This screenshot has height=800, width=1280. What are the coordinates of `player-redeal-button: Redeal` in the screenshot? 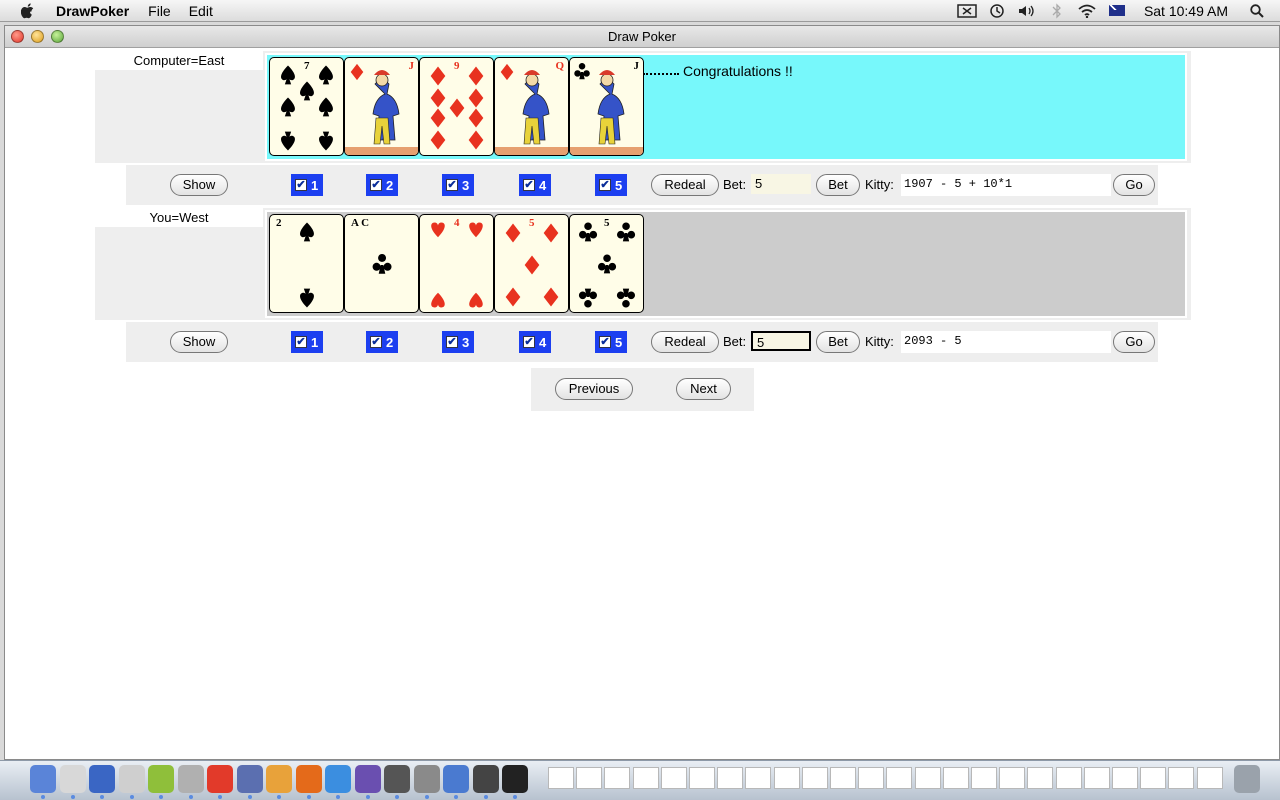 It's located at (685, 342).